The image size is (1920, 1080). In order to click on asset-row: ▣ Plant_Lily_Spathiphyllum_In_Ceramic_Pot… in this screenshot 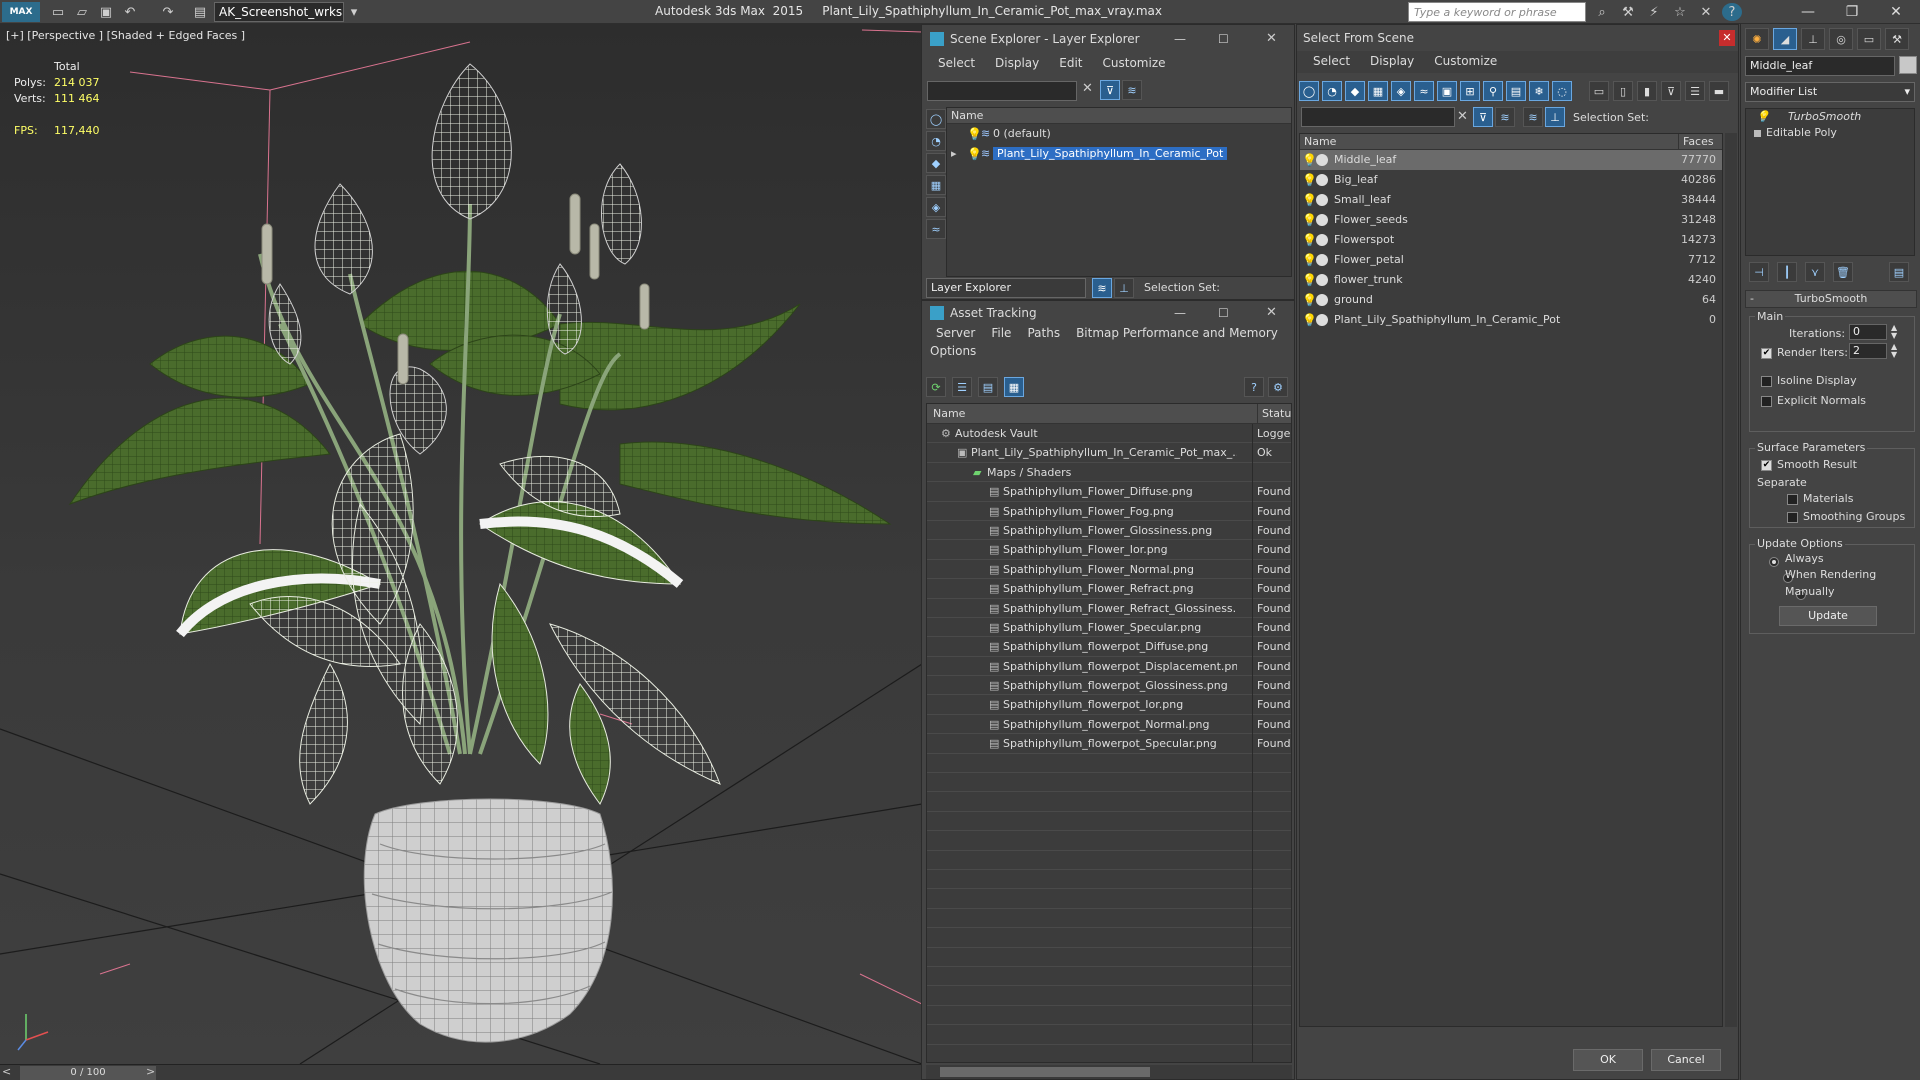, I will do `click(1109, 453)`.